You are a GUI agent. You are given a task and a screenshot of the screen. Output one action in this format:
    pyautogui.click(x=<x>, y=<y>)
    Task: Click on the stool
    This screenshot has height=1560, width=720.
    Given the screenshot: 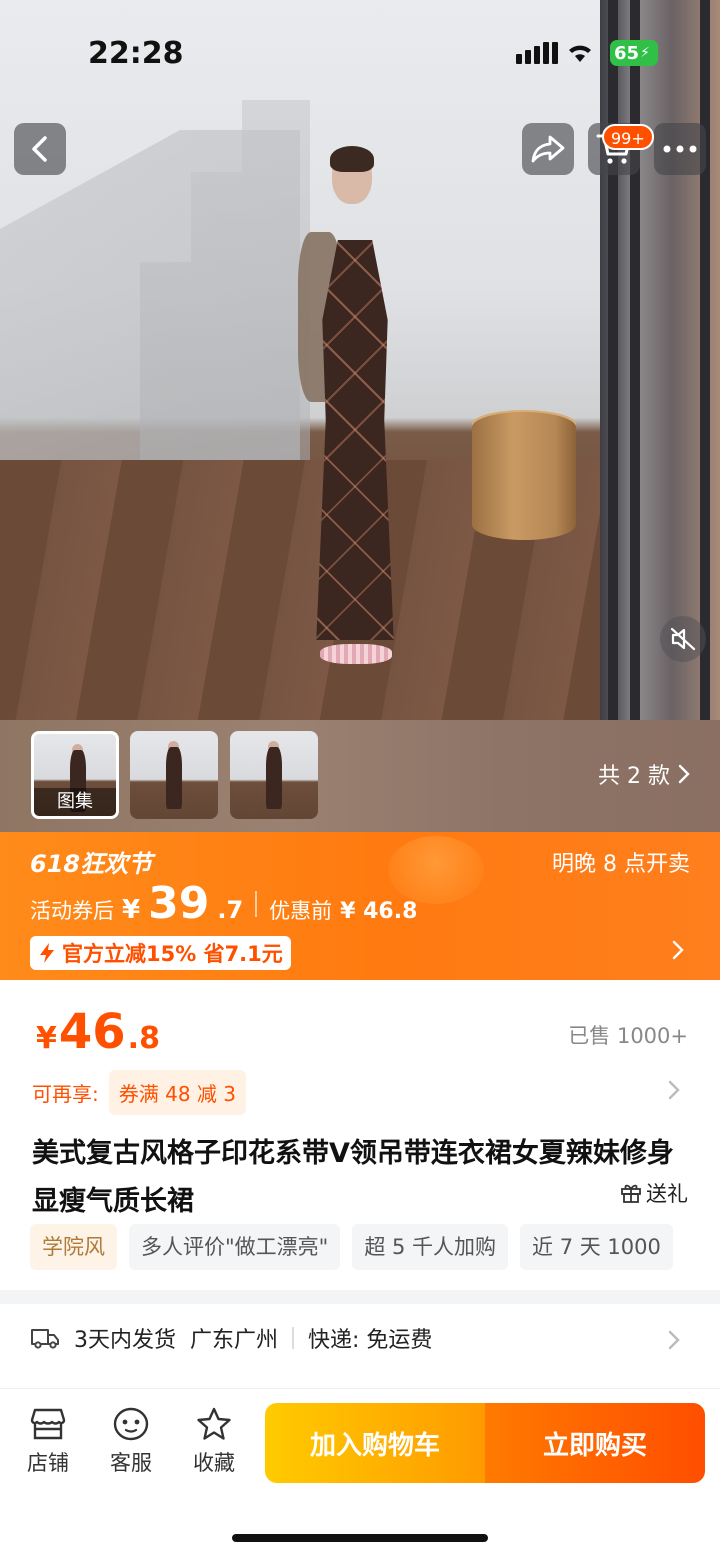 What is the action you would take?
    pyautogui.click(x=524, y=476)
    